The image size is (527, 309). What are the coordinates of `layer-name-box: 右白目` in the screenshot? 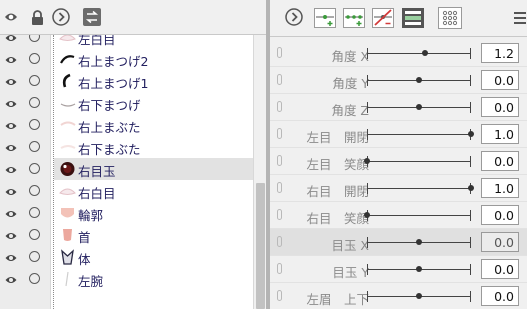 It's located at (153, 191).